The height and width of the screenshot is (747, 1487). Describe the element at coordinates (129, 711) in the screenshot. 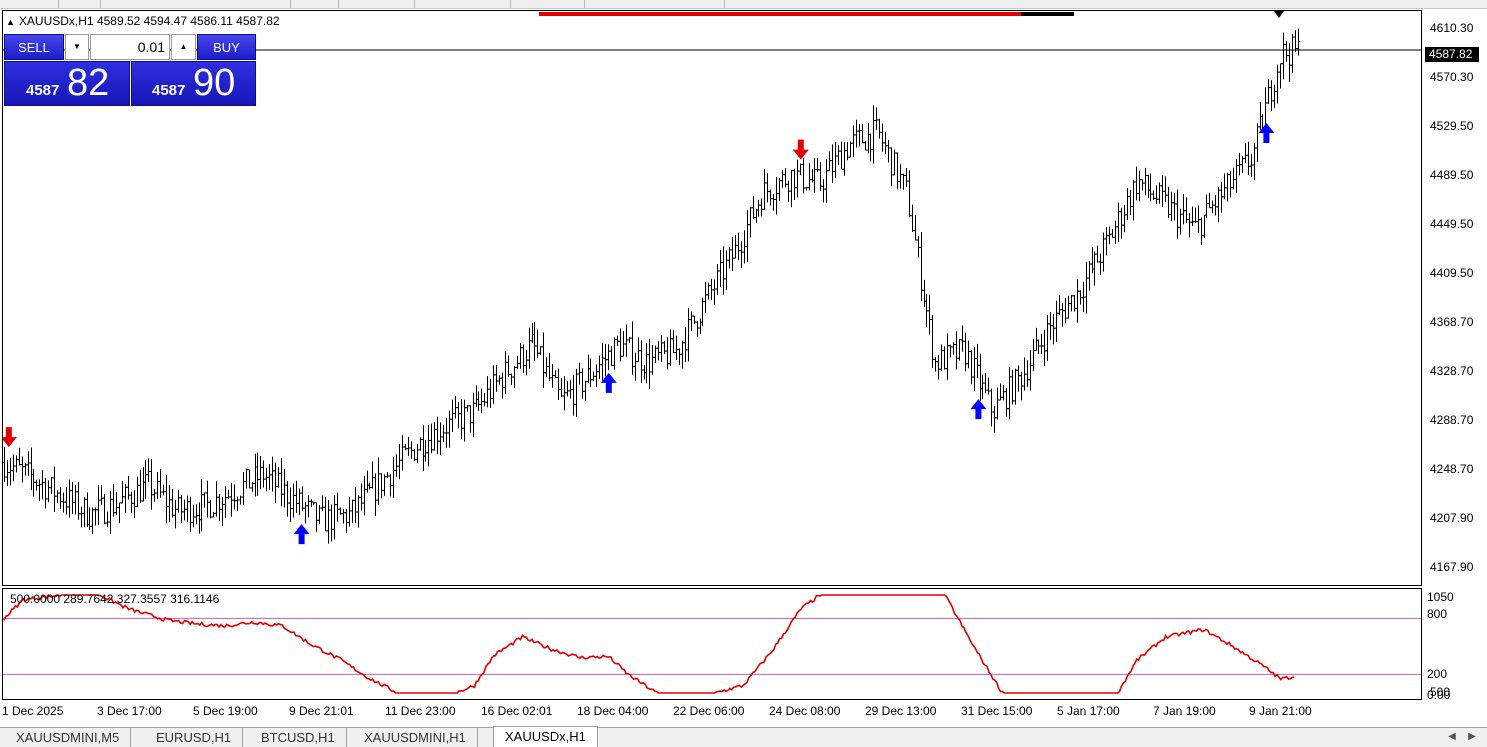

I see `time-axis-label: 3 Dec 17:00` at that location.